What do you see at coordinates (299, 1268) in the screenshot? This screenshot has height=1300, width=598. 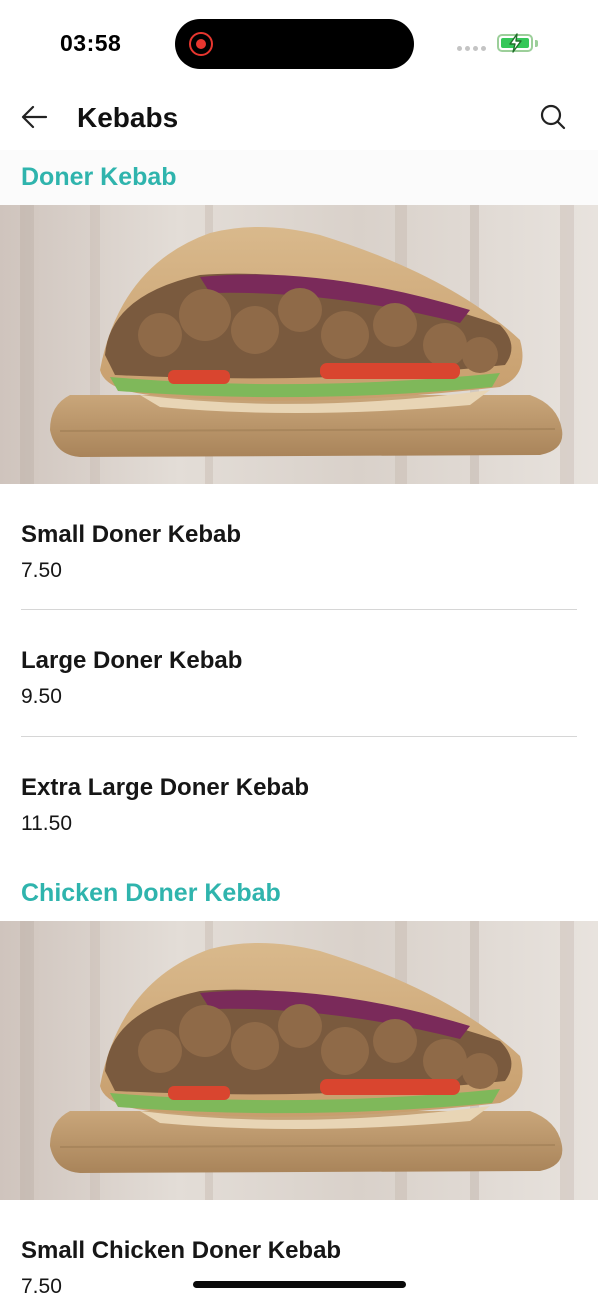 I see `menu-item: Small Chicken Doner Kebab 7.50` at bounding box center [299, 1268].